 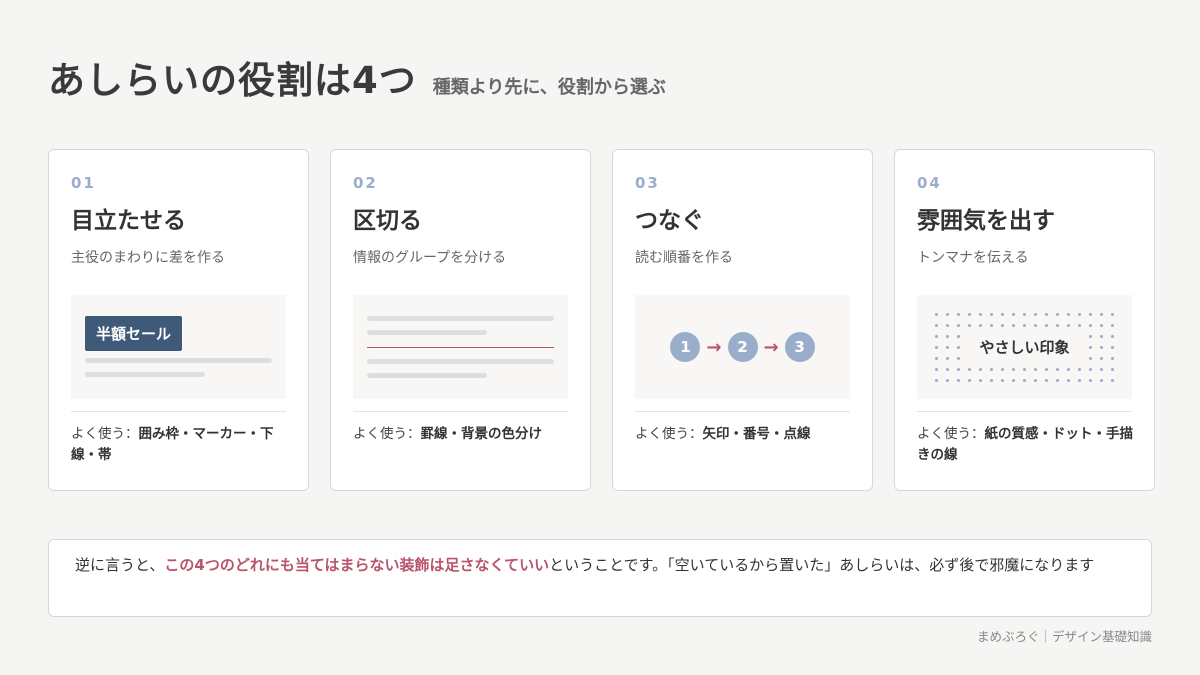 What do you see at coordinates (647, 183) in the screenshot?
I see `card-number: 03` at bounding box center [647, 183].